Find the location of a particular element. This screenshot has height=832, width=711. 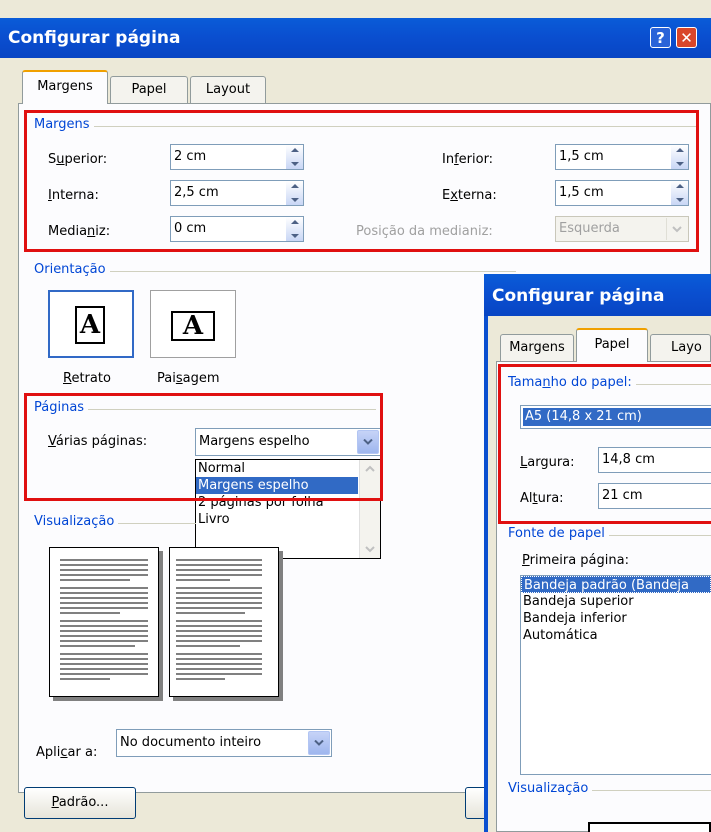

second-dialog-title: Configurar página is located at coordinates (578, 296).